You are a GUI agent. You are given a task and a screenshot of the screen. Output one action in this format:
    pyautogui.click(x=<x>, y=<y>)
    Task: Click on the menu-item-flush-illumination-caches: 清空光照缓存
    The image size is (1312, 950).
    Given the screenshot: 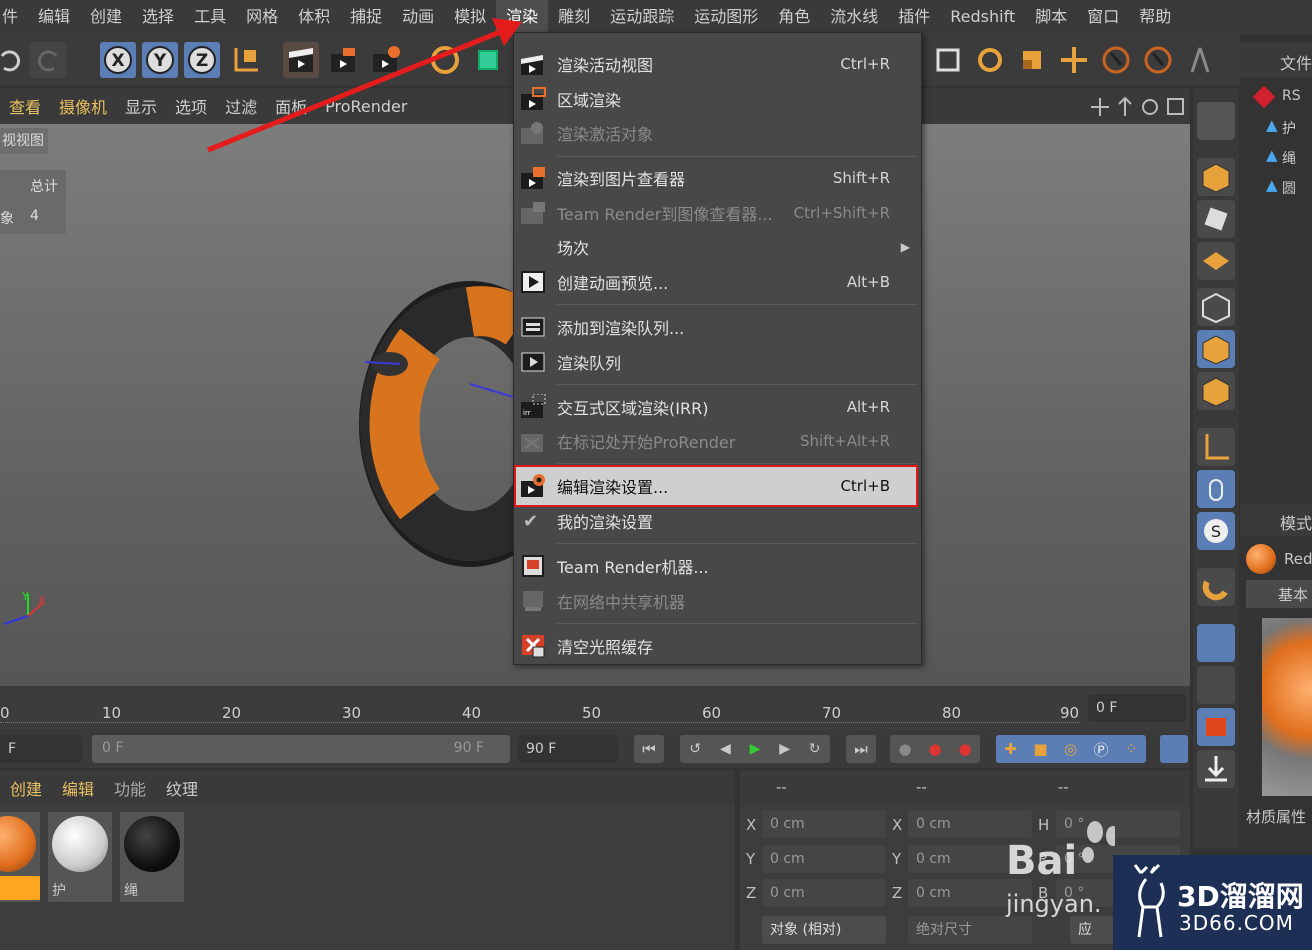 What is the action you would take?
    pyautogui.click(x=716, y=646)
    